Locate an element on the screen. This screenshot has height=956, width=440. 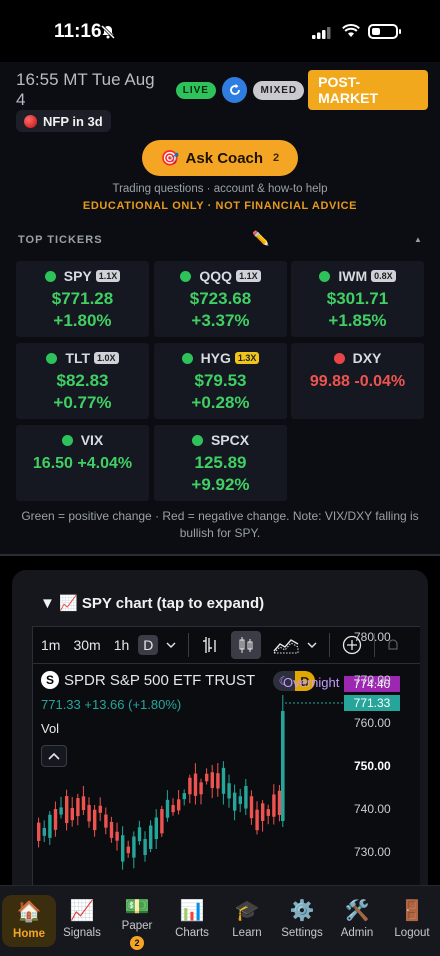
collapse-caret-icon: ▲ is located at coordinates (418, 239).